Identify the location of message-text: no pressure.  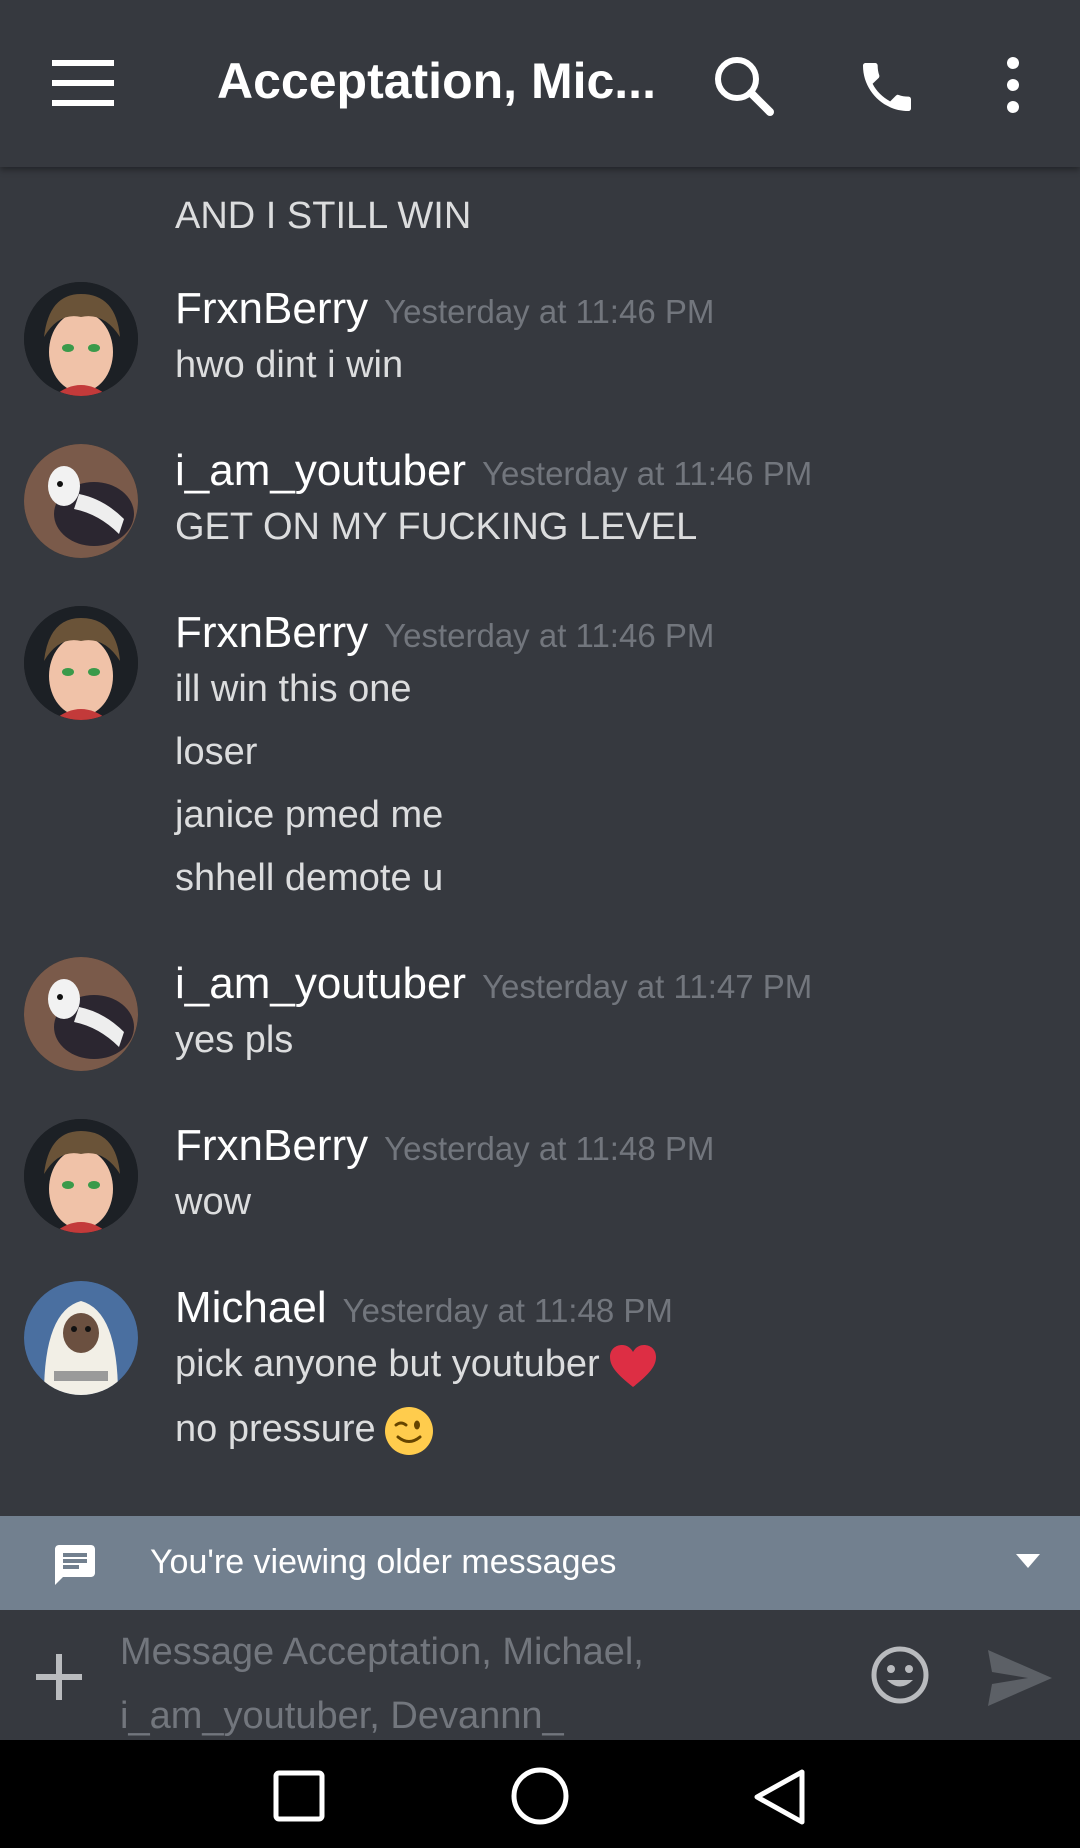
(275, 1429).